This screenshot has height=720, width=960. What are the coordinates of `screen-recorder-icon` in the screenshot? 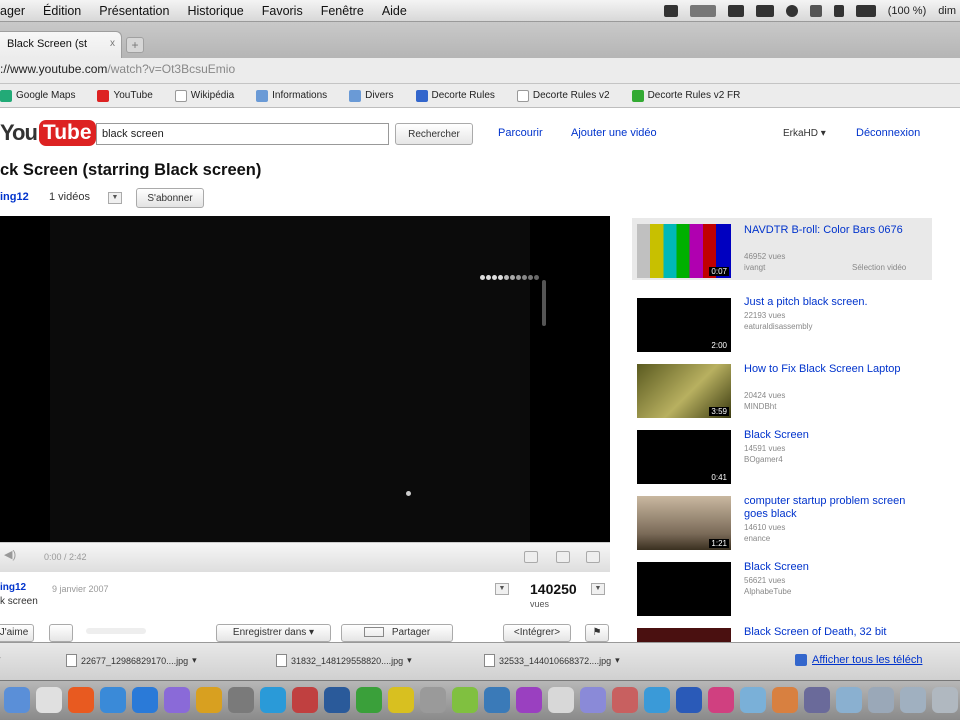 It's located at (670, 11).